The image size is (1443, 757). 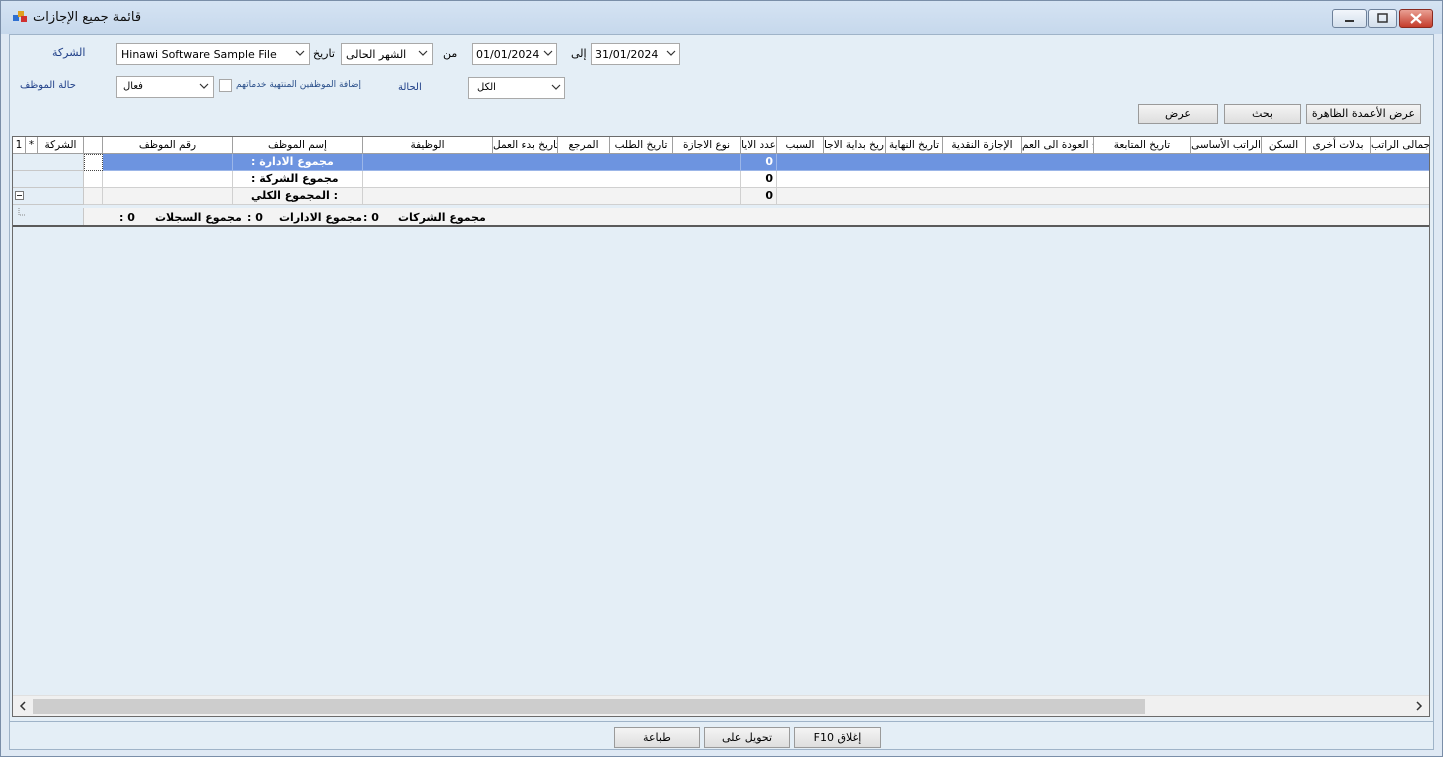 What do you see at coordinates (299, 85) in the screenshot?
I see `add-terminated-label: إضافة الموظفين المنتهية خدماتهم` at bounding box center [299, 85].